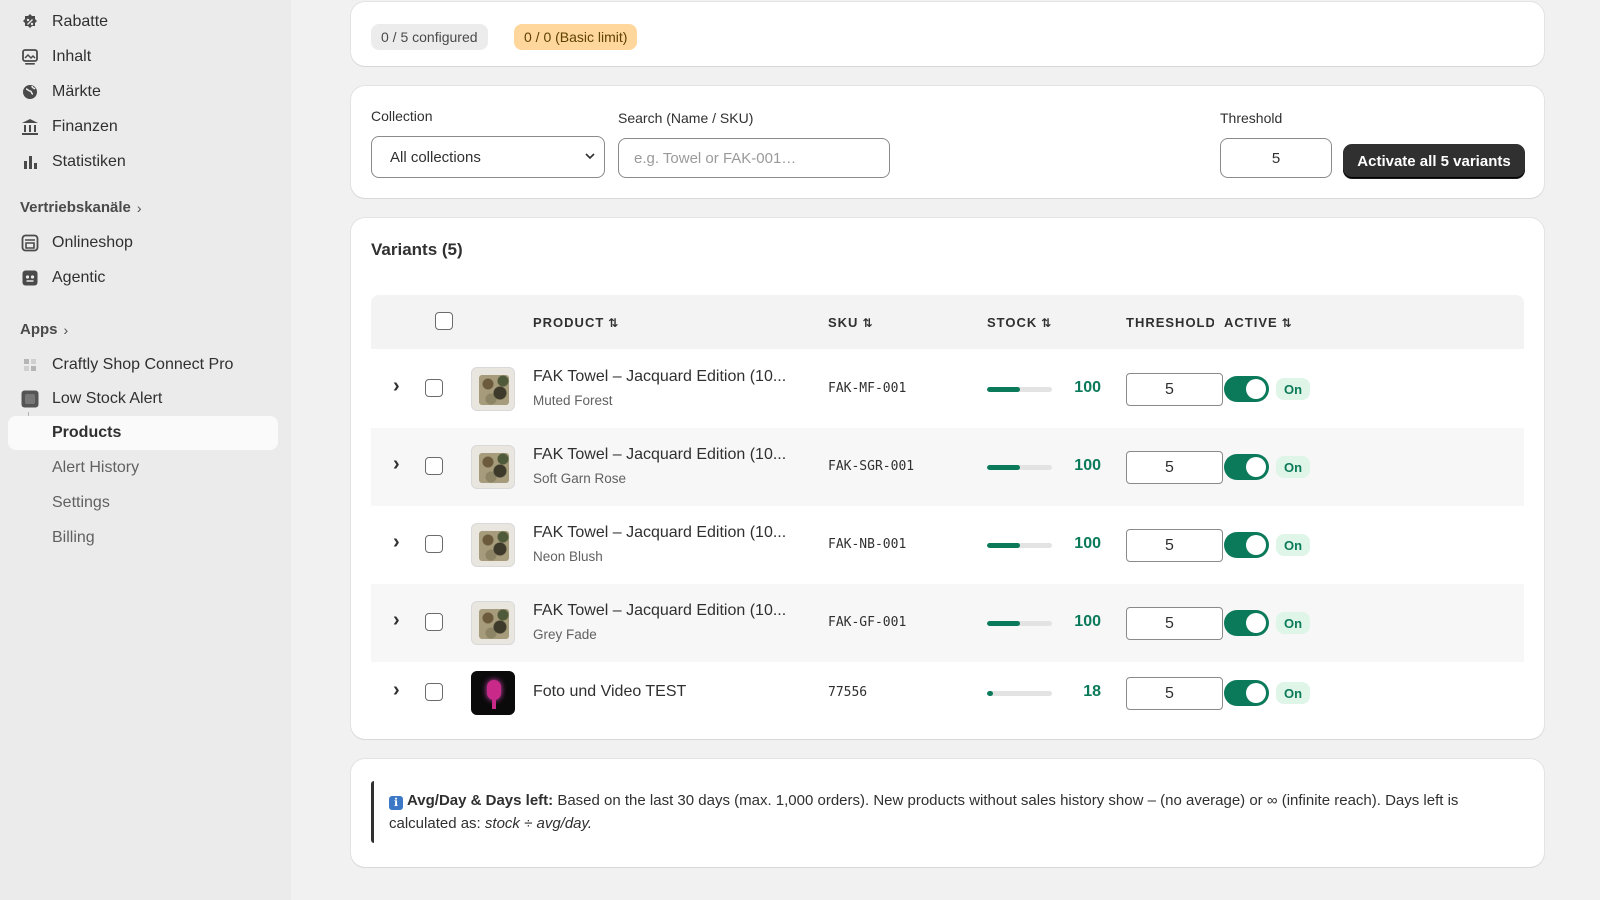 The width and height of the screenshot is (1600, 900). Describe the element at coordinates (1276, 158) in the screenshot. I see `threshold-input` at that location.